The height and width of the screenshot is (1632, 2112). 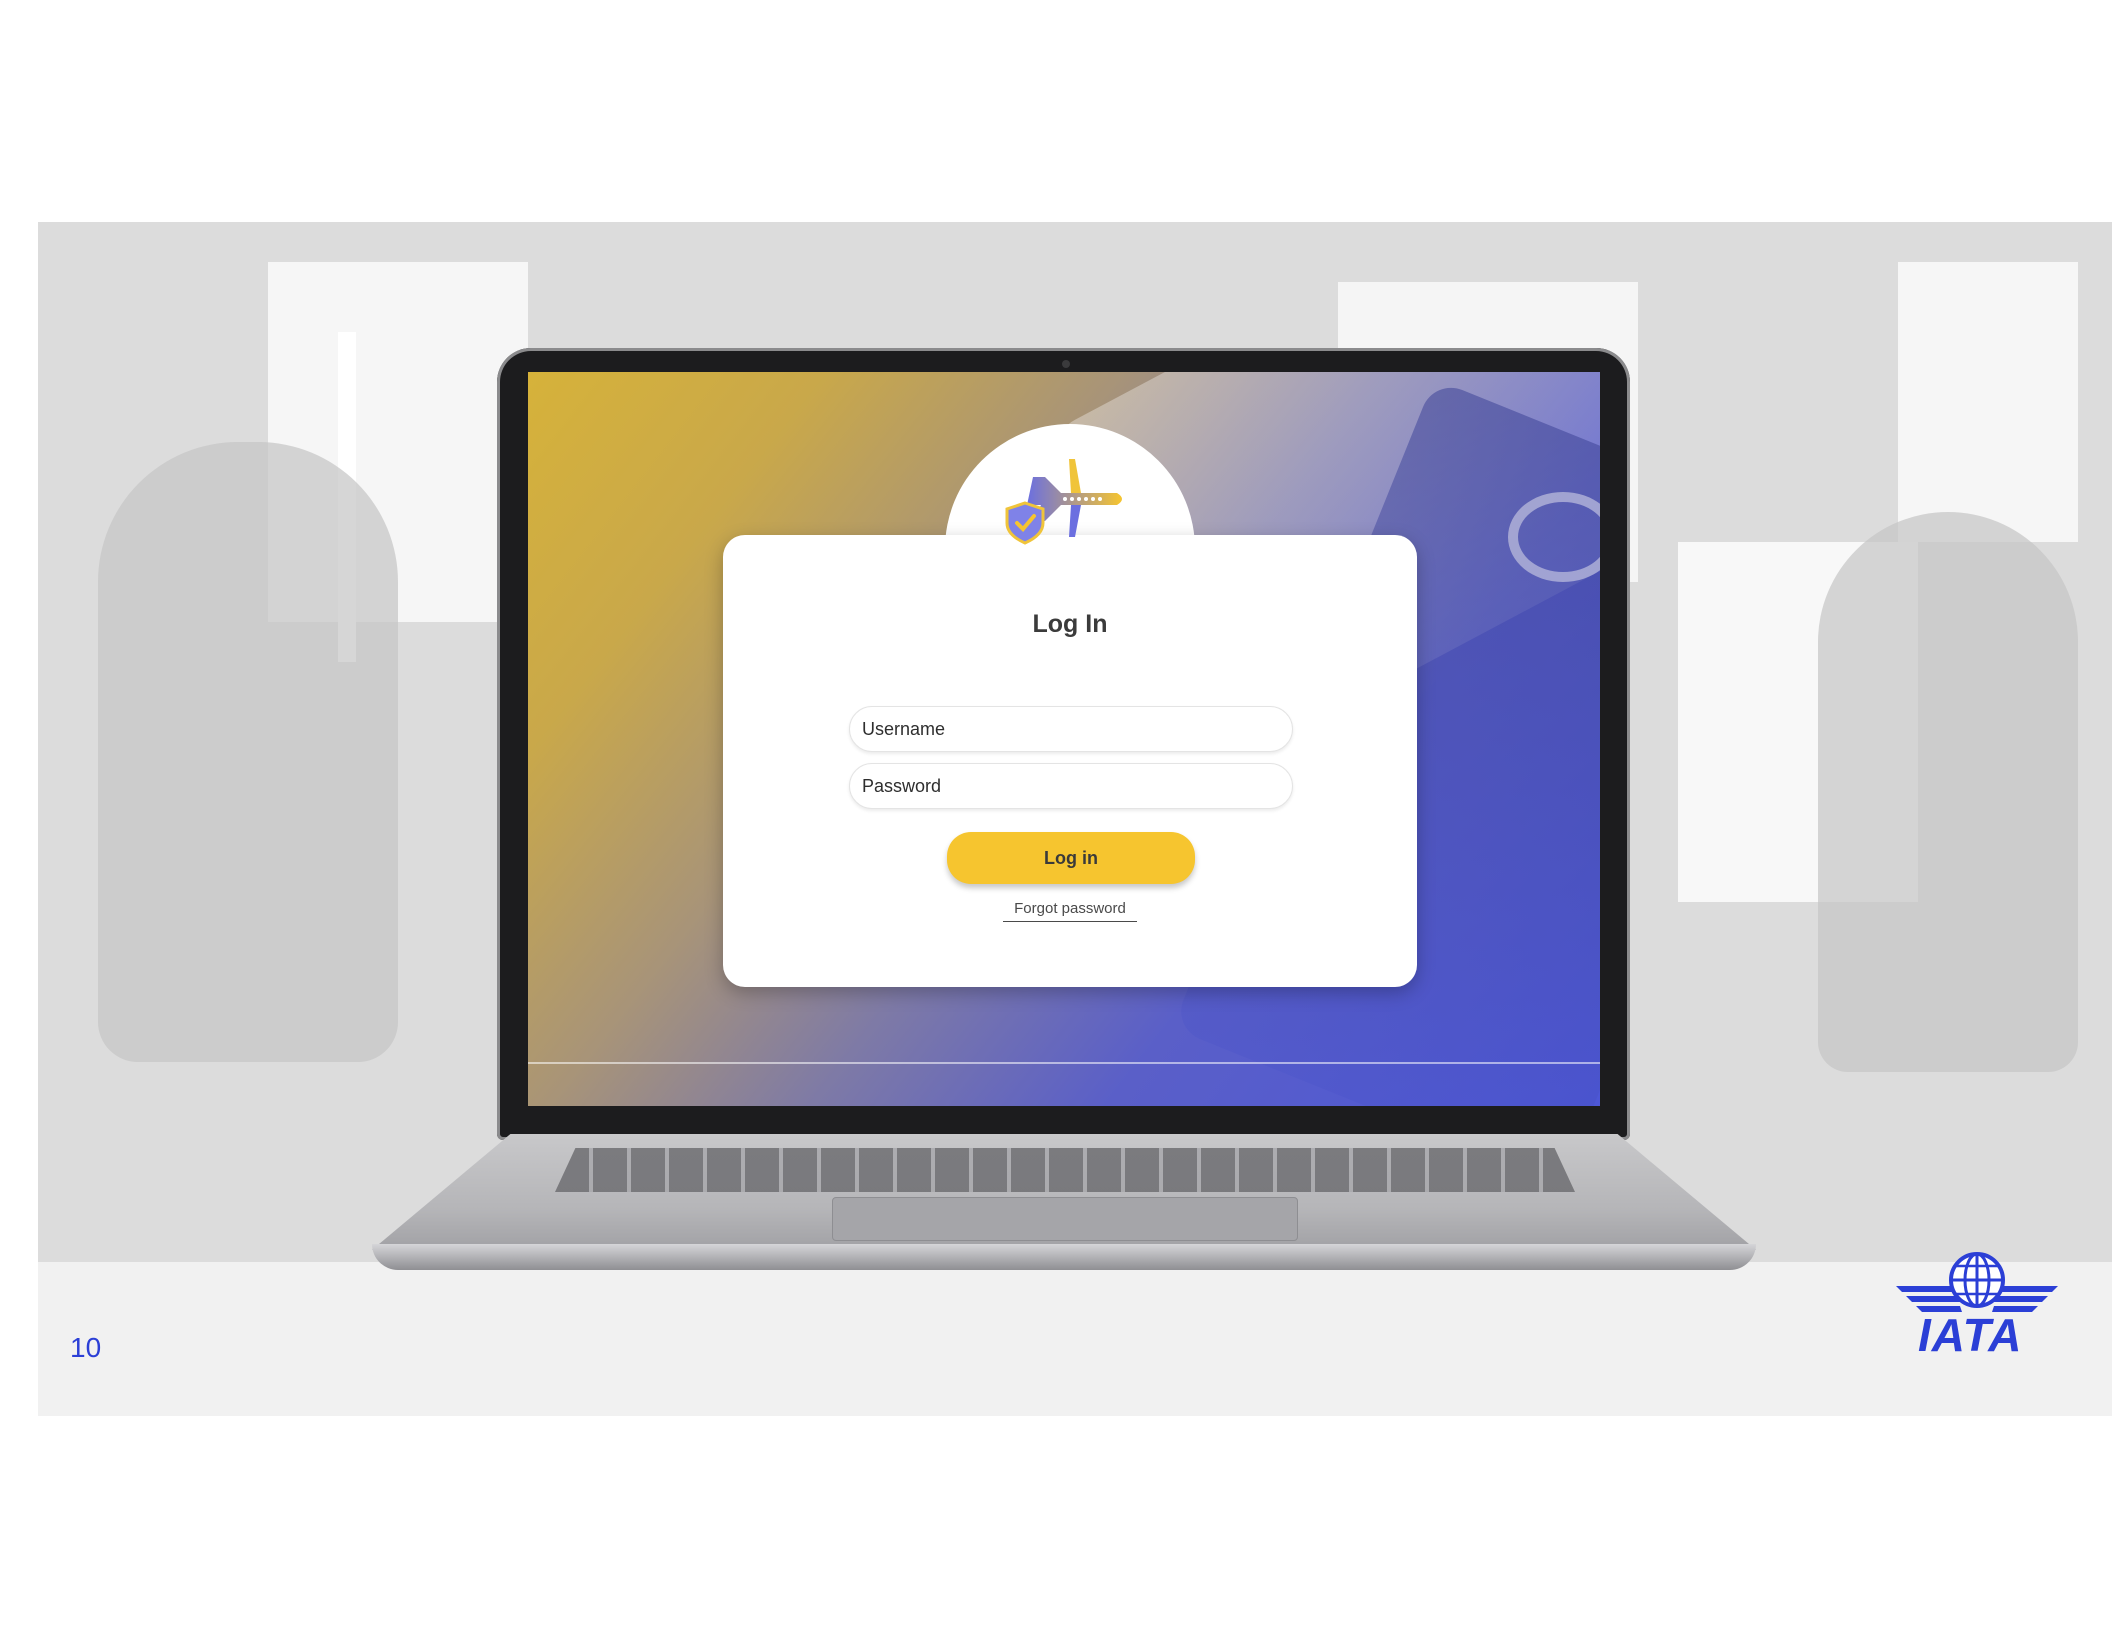 I want to click on forgot-password-link: Forgot password, so click(x=1070, y=911).